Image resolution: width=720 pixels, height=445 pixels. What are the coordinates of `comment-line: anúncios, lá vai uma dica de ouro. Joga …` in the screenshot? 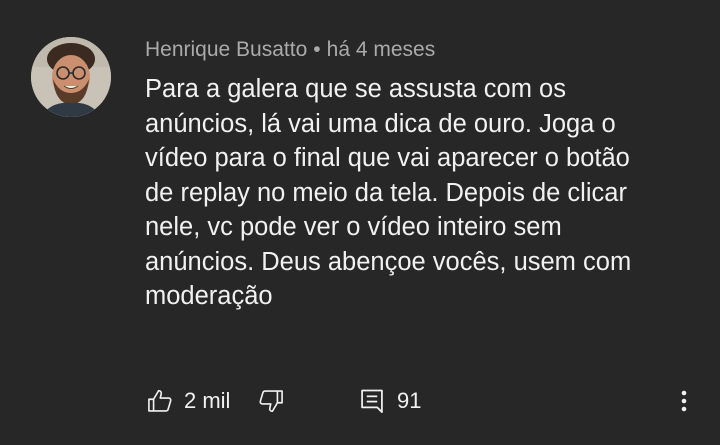 It's located at (380, 123).